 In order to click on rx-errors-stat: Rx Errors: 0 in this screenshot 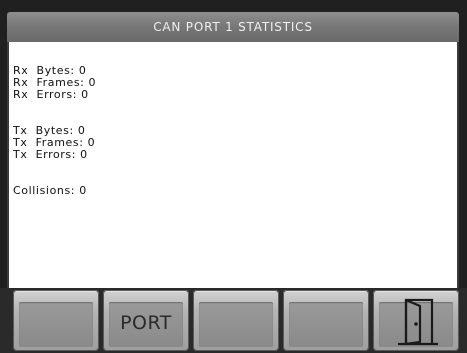, I will do `click(51, 94)`.